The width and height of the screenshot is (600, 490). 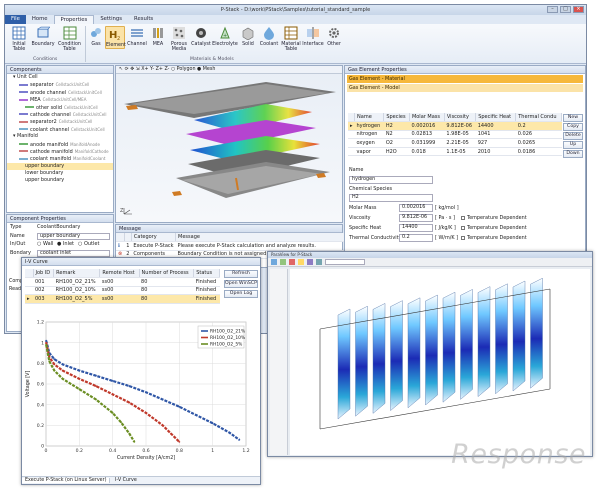 I want to click on conductivity-temp-checkbox: Temperature Dependent, so click(x=494, y=238).